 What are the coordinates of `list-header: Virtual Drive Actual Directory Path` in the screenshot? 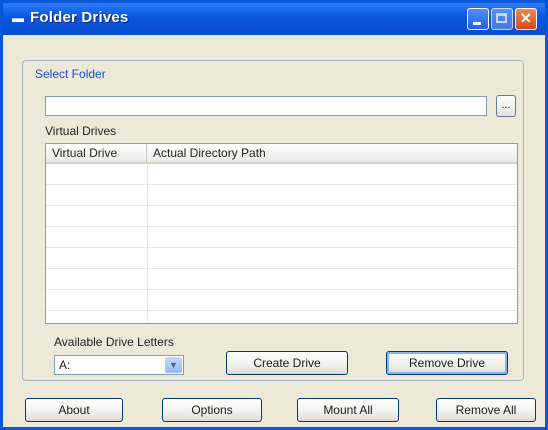 It's located at (281, 154).